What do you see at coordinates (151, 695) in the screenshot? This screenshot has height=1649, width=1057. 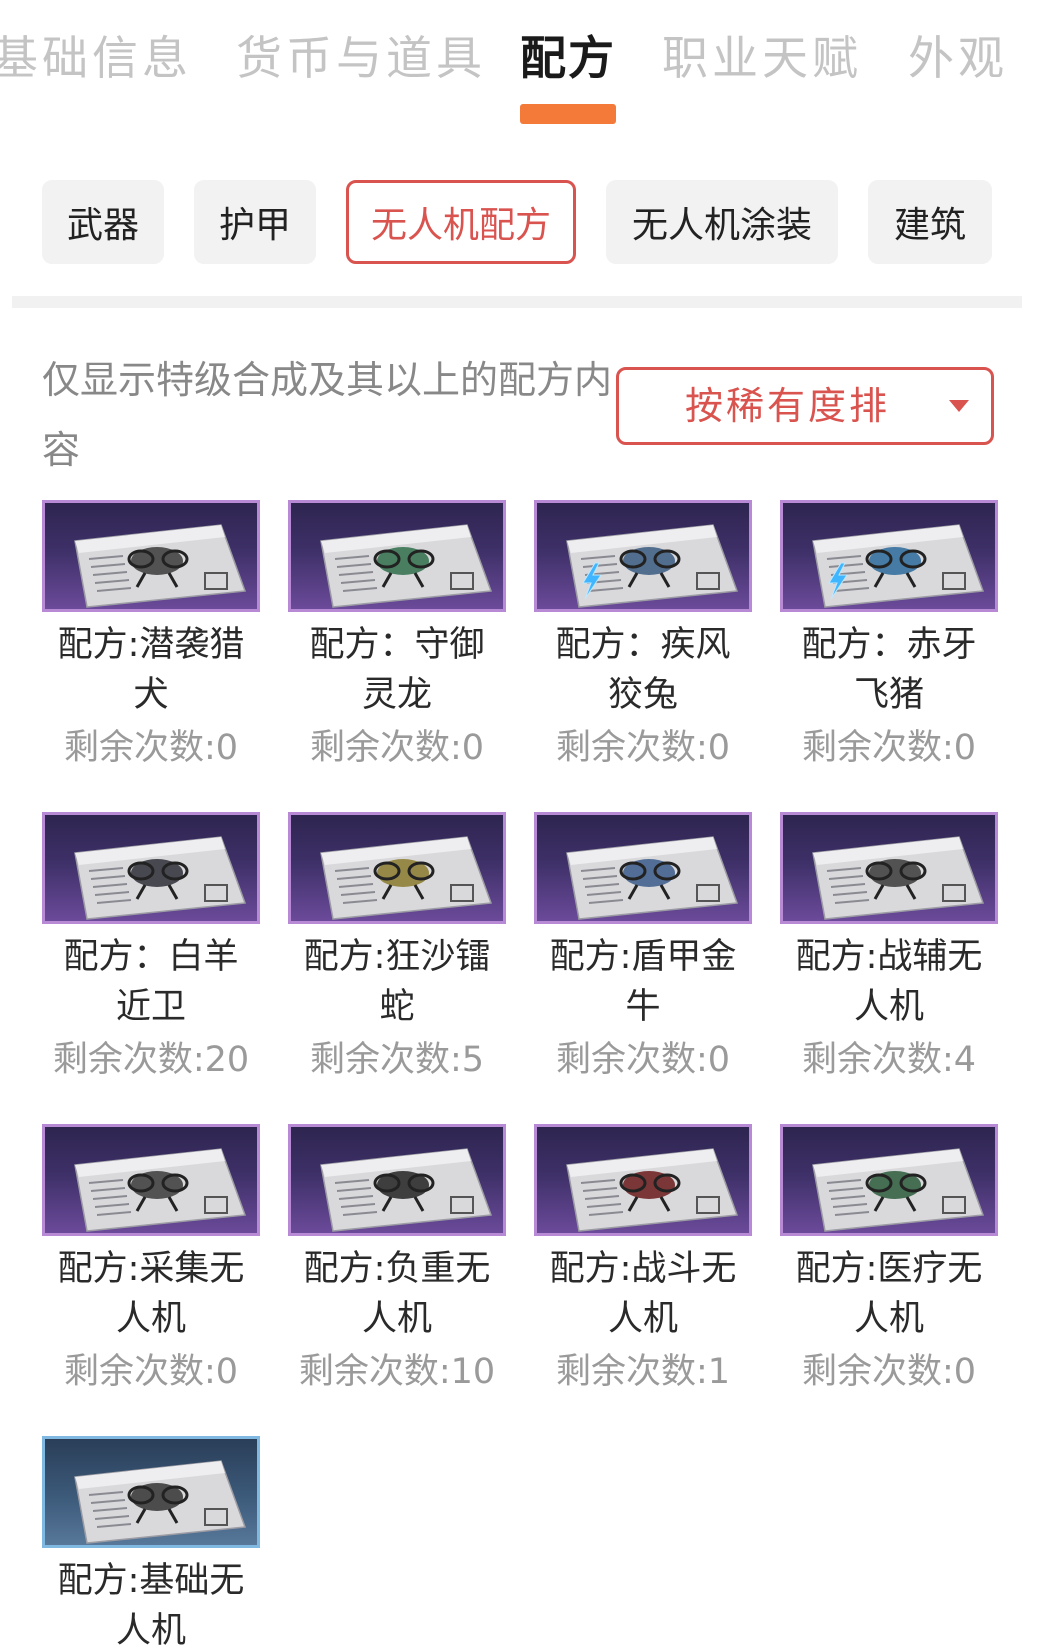 I see `recipe-name-line2: 犬` at bounding box center [151, 695].